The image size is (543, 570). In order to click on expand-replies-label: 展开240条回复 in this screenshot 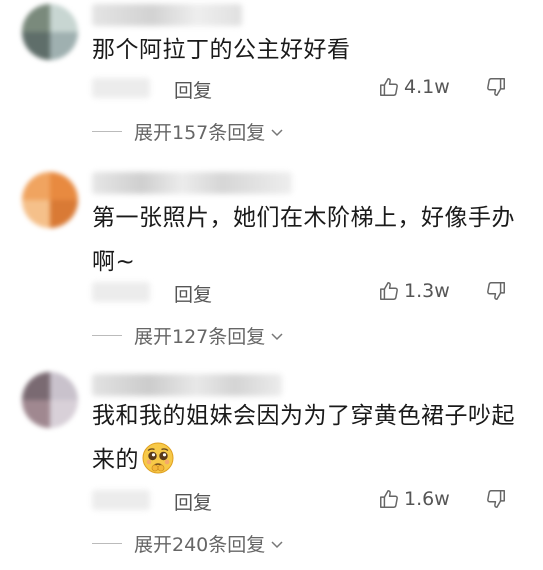, I will do `click(200, 545)`.